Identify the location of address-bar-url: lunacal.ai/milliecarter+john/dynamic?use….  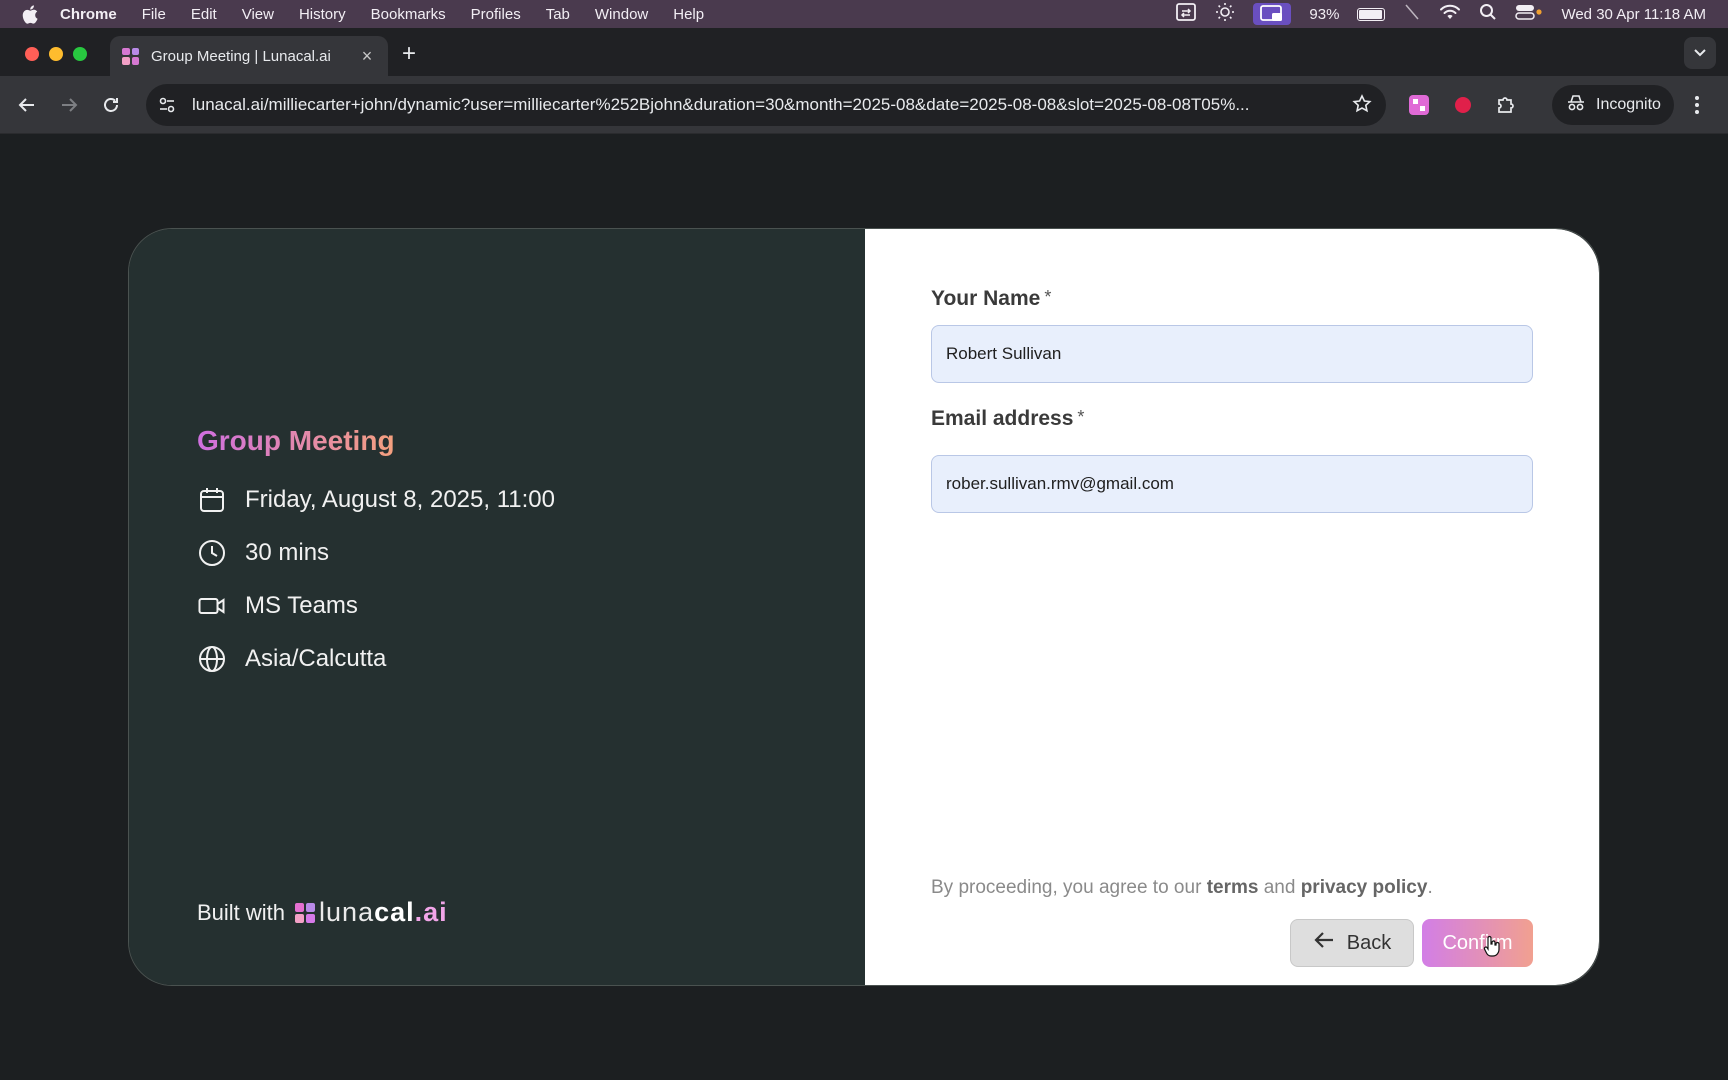
(762, 105).